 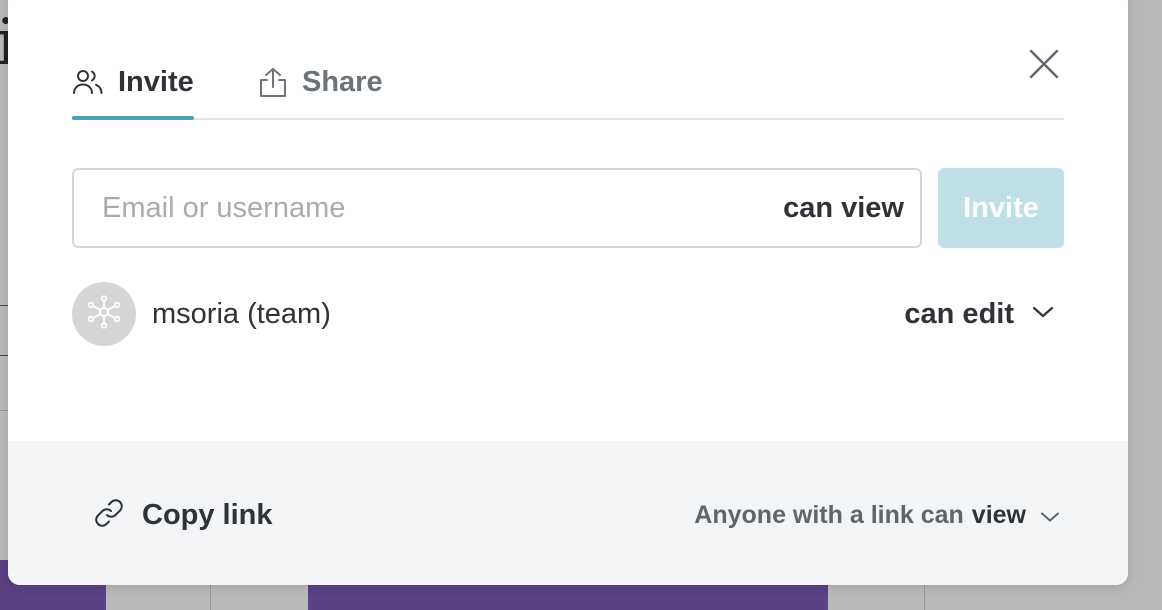 I want to click on tab-invite: Invite, so click(x=133, y=83).